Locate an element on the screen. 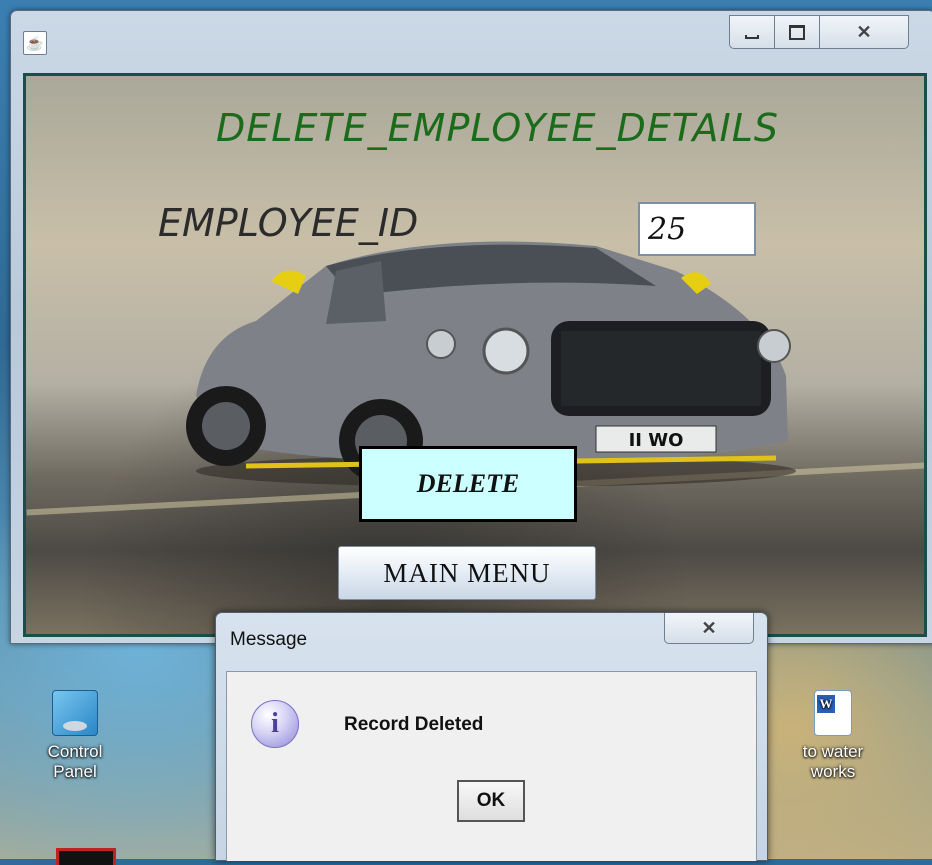 This screenshot has height=865, width=932. info-icon: i is located at coordinates (275, 724).